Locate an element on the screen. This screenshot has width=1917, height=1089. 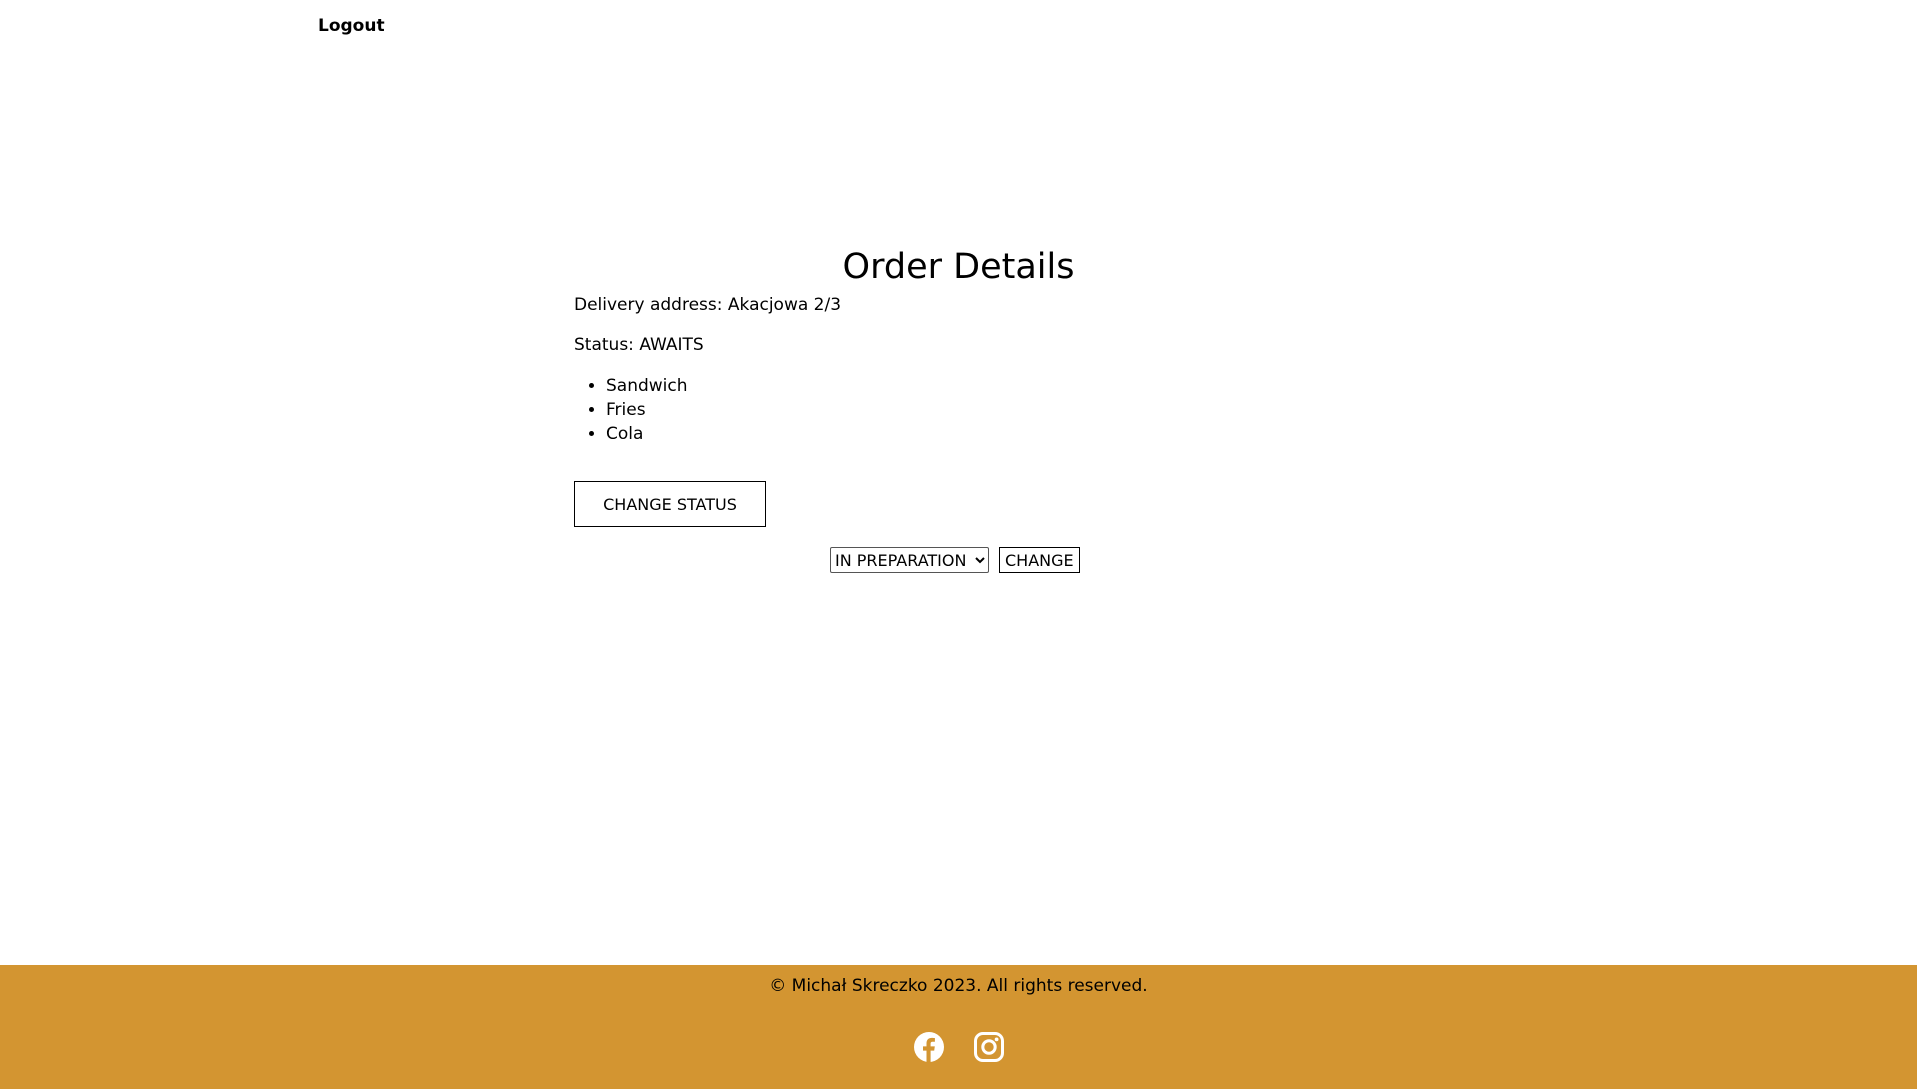
change-status-button: CHANGE STATUS is located at coordinates (670, 504).